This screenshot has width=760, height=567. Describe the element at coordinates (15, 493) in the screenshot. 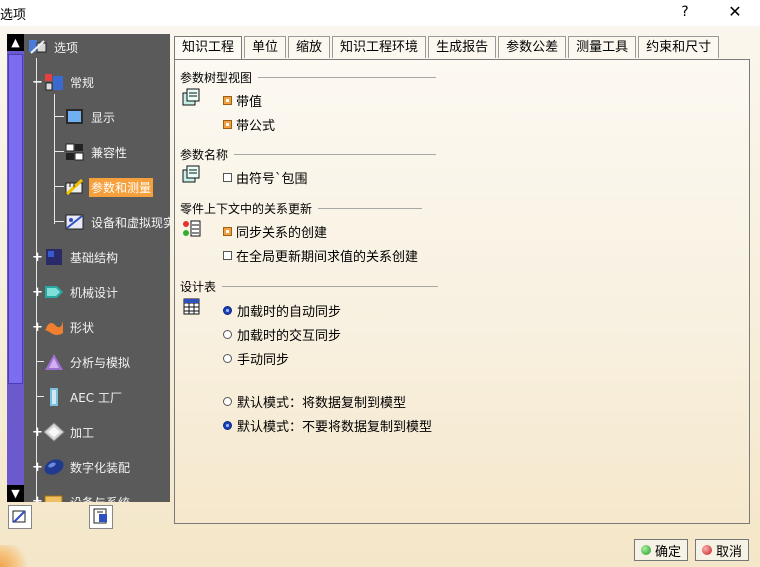

I see `scroll-down-button: ▼` at that location.